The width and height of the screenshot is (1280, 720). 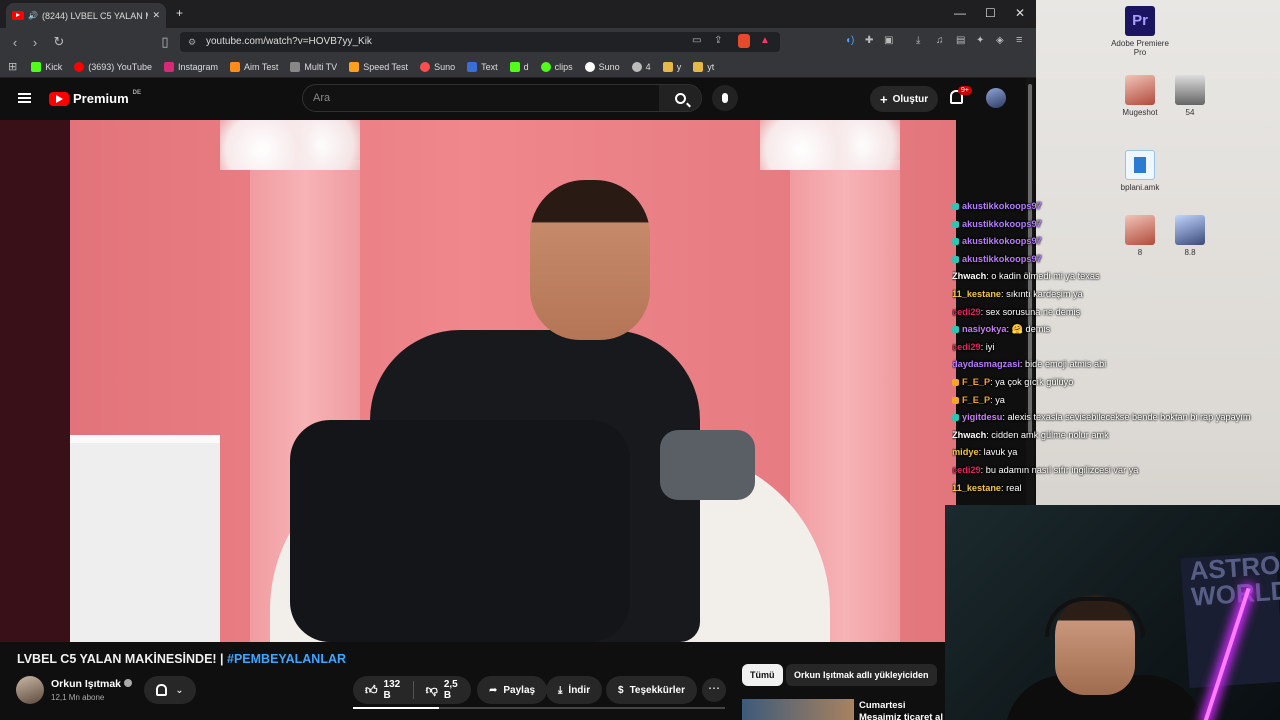 I want to click on like-dislike-group: 👍︎ 132 B 👎︎ 2,5 B, so click(x=412, y=690).